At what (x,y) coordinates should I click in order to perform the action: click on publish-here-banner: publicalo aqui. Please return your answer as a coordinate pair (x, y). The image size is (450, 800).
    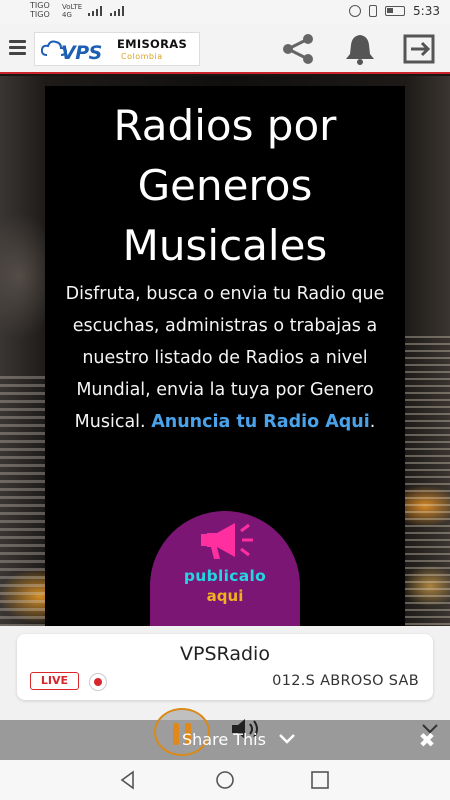
    Looking at the image, I should click on (225, 571).